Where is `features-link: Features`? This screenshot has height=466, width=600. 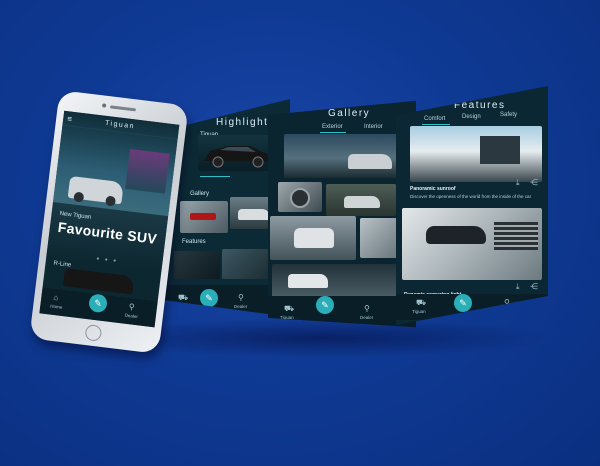 features-link: Features is located at coordinates (194, 242).